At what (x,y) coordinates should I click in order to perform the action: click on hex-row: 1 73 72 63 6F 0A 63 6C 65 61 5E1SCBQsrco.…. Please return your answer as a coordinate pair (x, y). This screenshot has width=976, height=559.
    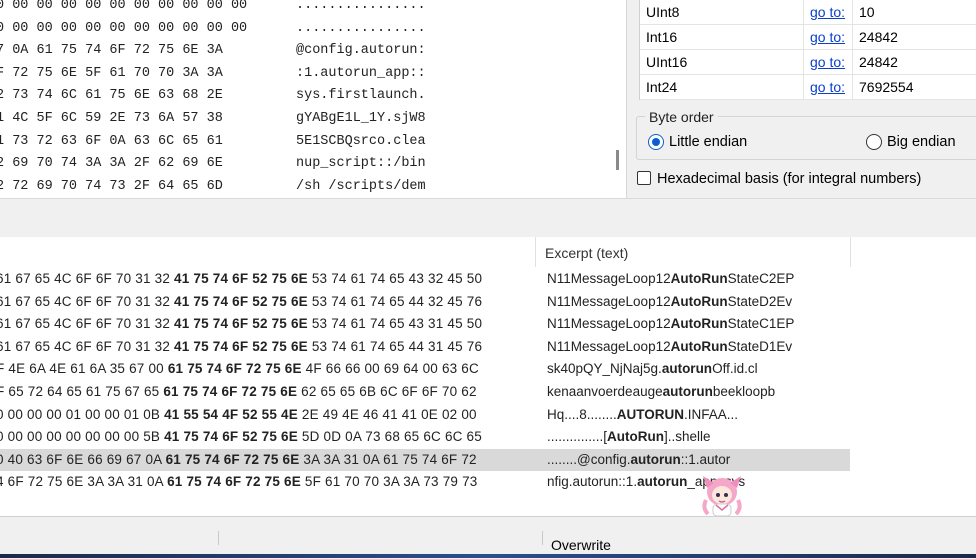
    Looking at the image, I should click on (306, 142).